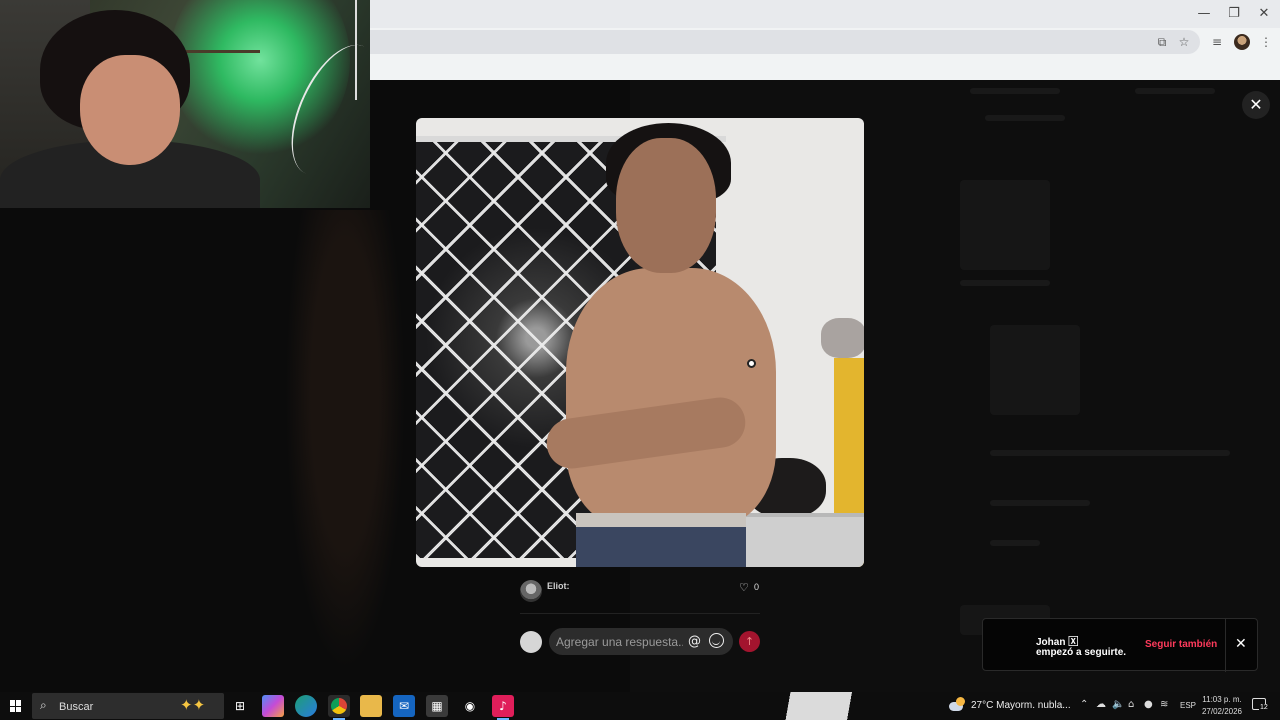  What do you see at coordinates (1222, 699) in the screenshot?
I see `clock-time: 11:03 p. m.` at bounding box center [1222, 699].